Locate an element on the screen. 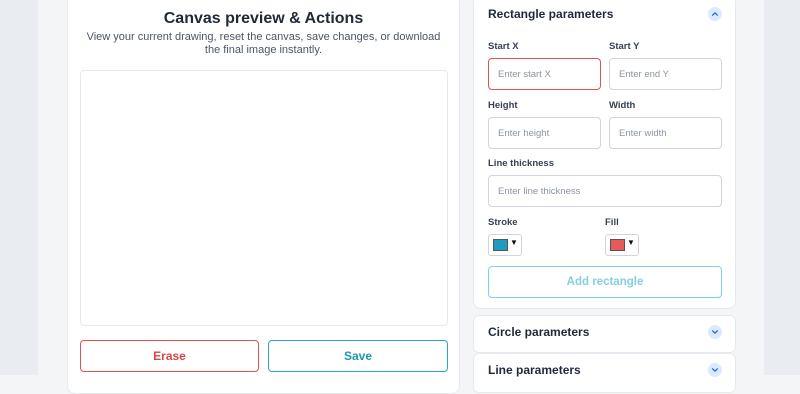  page-margin-right is located at coordinates (782, 187).